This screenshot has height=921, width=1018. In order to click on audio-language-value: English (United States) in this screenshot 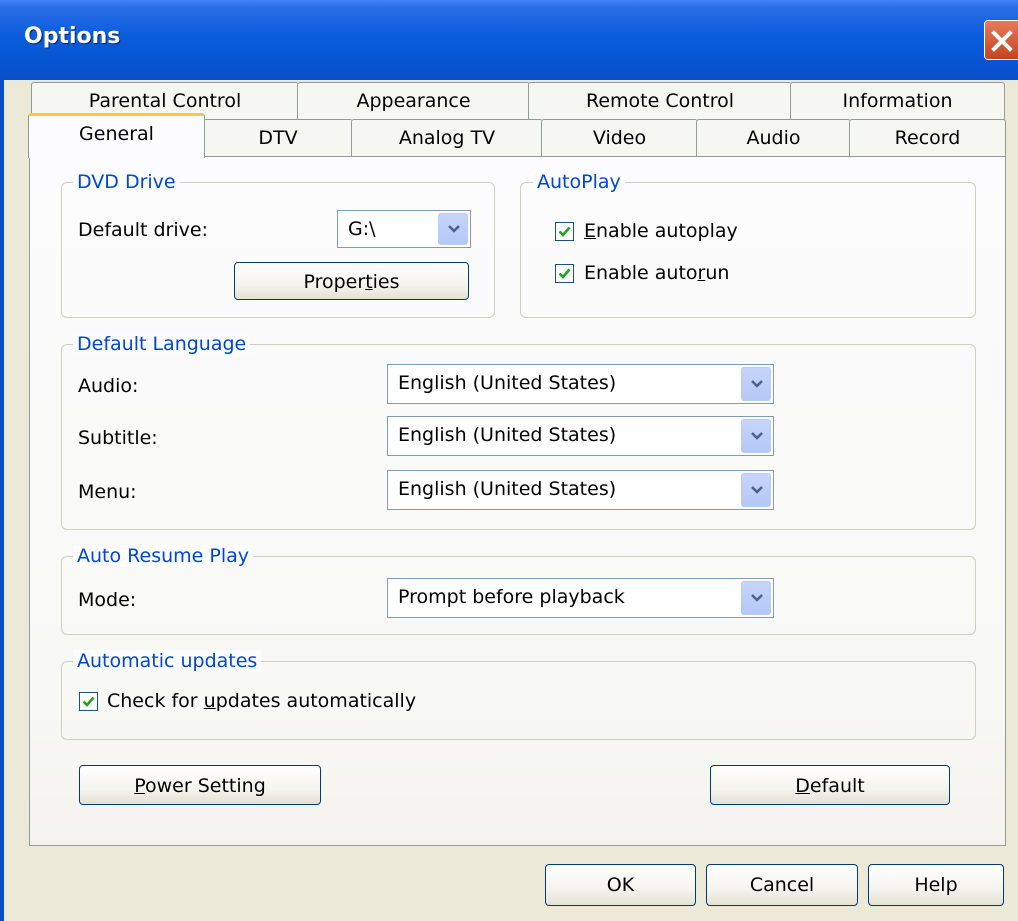, I will do `click(507, 383)`.